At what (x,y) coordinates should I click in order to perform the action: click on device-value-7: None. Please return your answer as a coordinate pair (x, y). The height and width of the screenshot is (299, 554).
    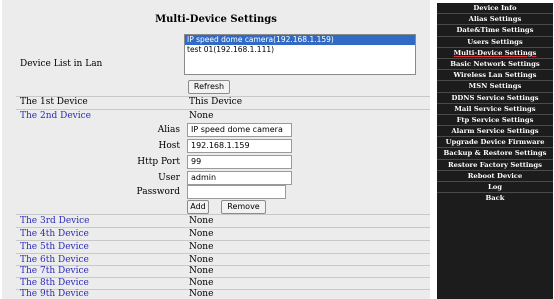
    Looking at the image, I should click on (201, 271).